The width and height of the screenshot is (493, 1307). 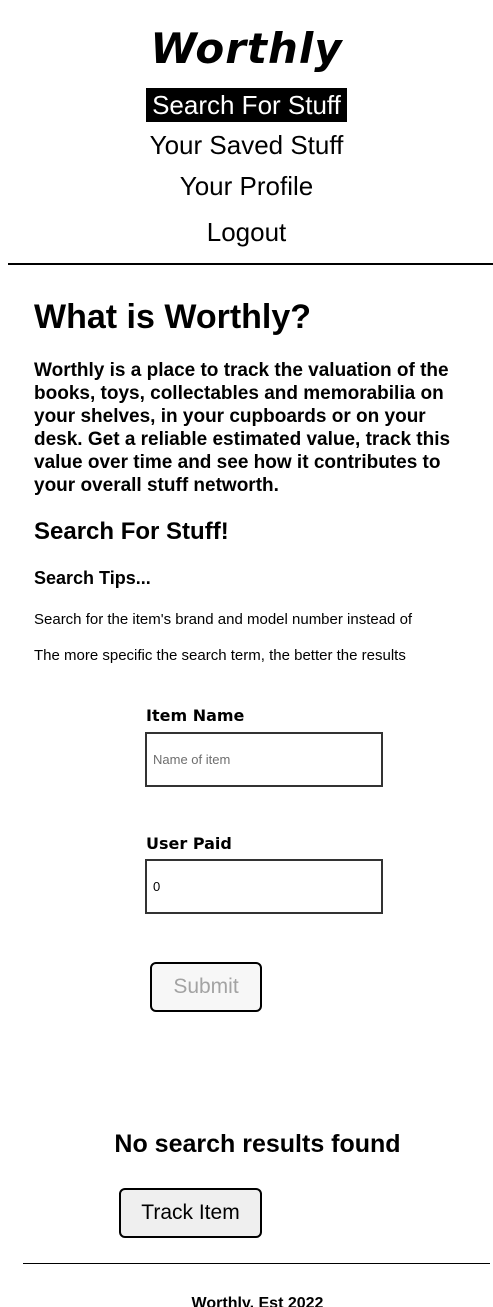 What do you see at coordinates (173, 317) in the screenshot?
I see `page-title: What is Worthly?` at bounding box center [173, 317].